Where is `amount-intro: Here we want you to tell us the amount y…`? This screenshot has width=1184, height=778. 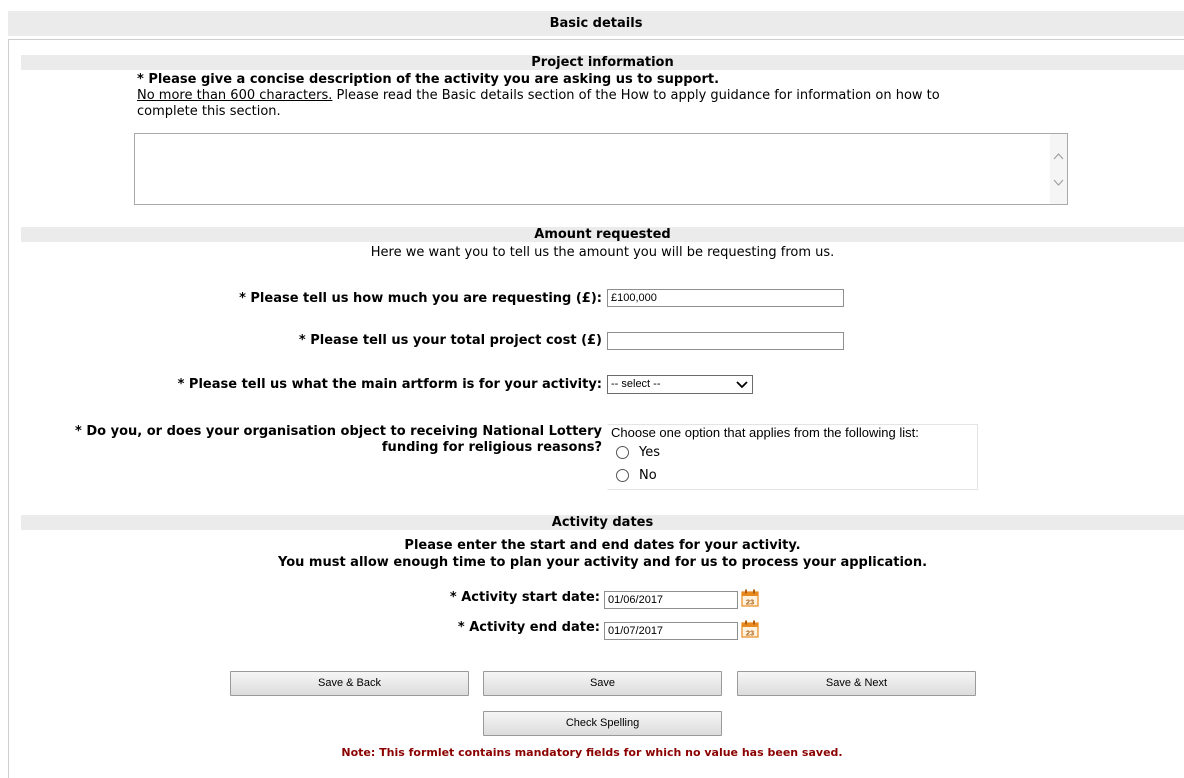 amount-intro: Here we want you to tell us the amount y… is located at coordinates (602, 252).